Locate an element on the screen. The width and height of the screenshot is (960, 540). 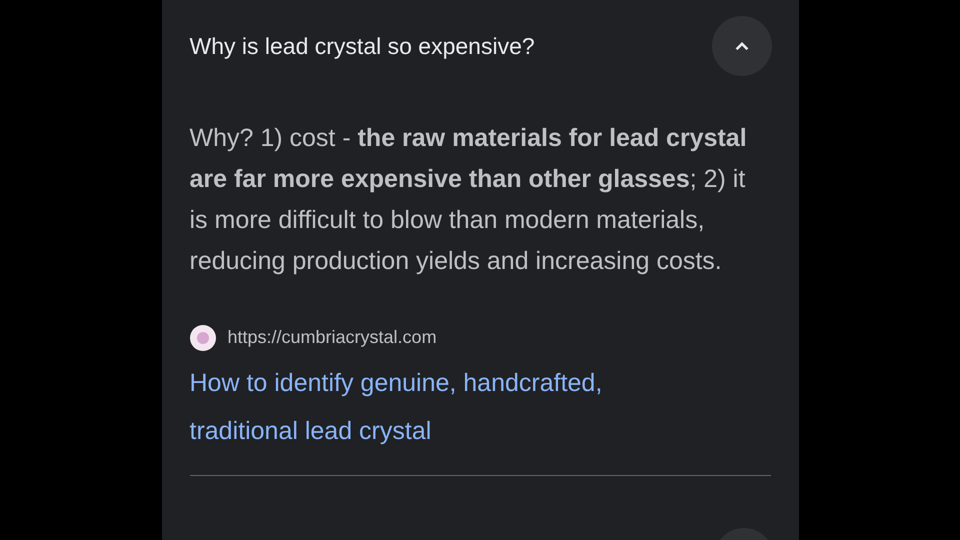
source-url: https://cumbriacrystal.com is located at coordinates (332, 337).